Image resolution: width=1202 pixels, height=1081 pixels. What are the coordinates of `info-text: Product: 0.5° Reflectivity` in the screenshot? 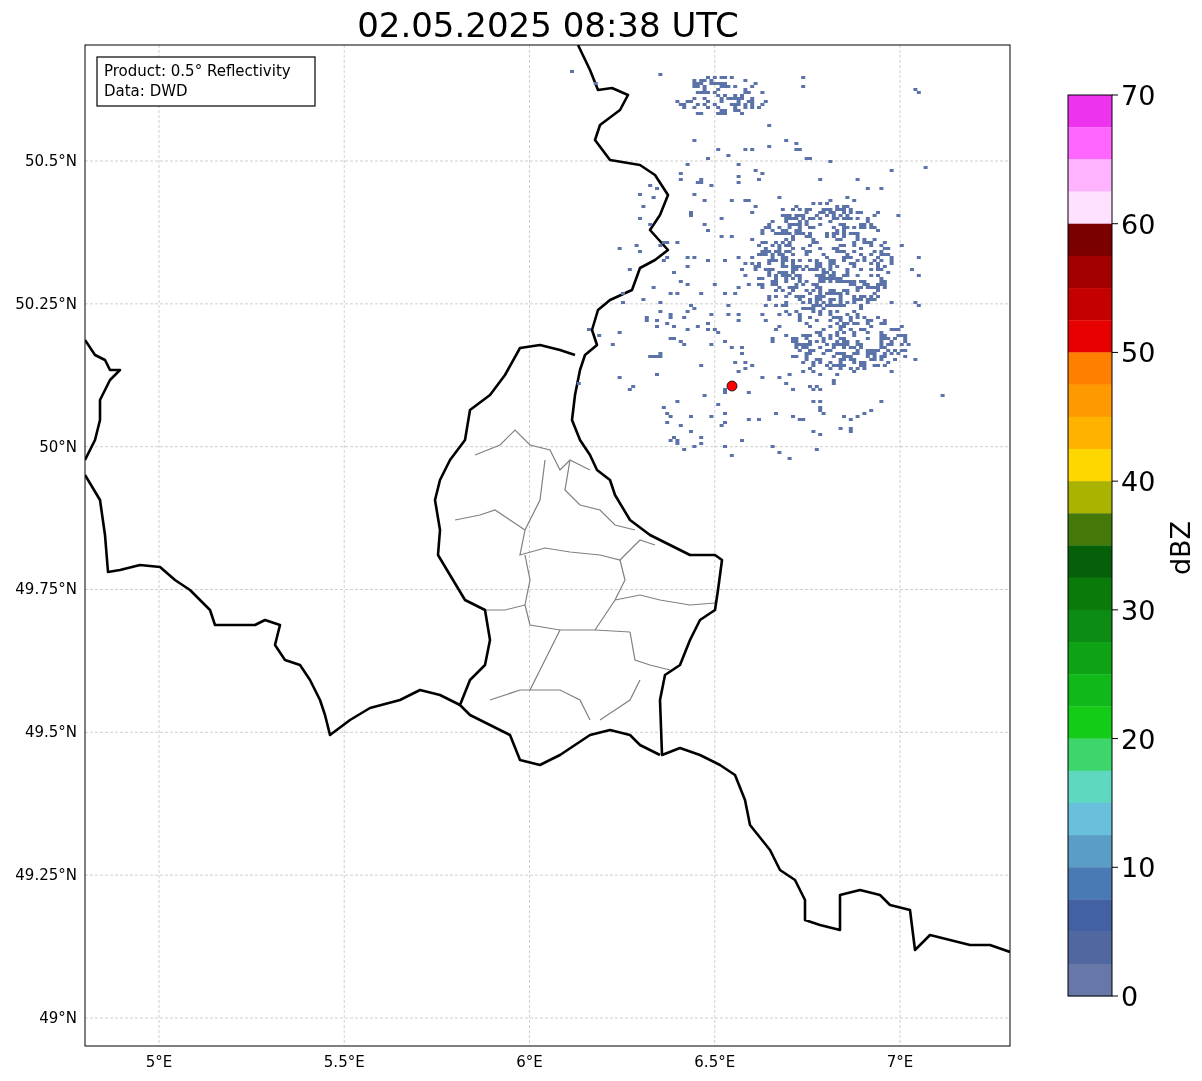 It's located at (197, 71).